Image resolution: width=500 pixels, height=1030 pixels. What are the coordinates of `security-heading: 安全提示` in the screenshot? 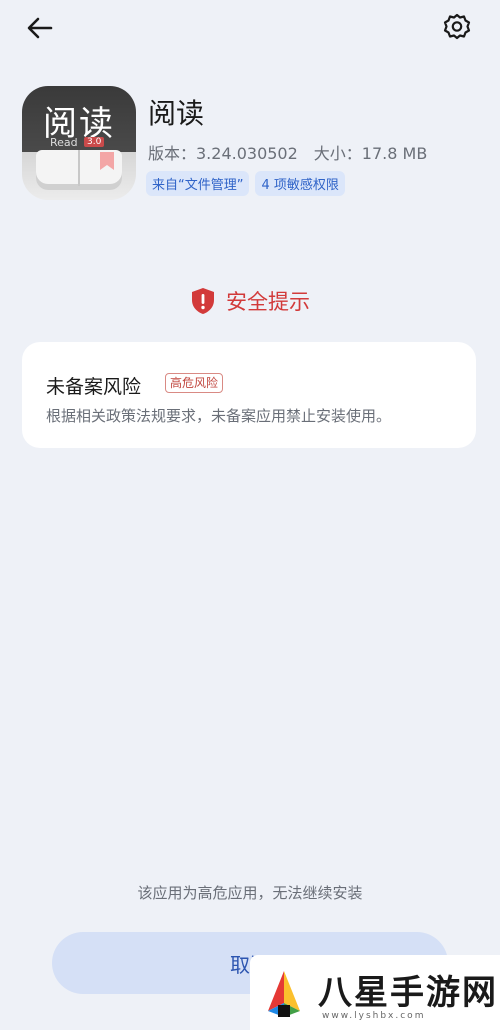 It's located at (250, 301).